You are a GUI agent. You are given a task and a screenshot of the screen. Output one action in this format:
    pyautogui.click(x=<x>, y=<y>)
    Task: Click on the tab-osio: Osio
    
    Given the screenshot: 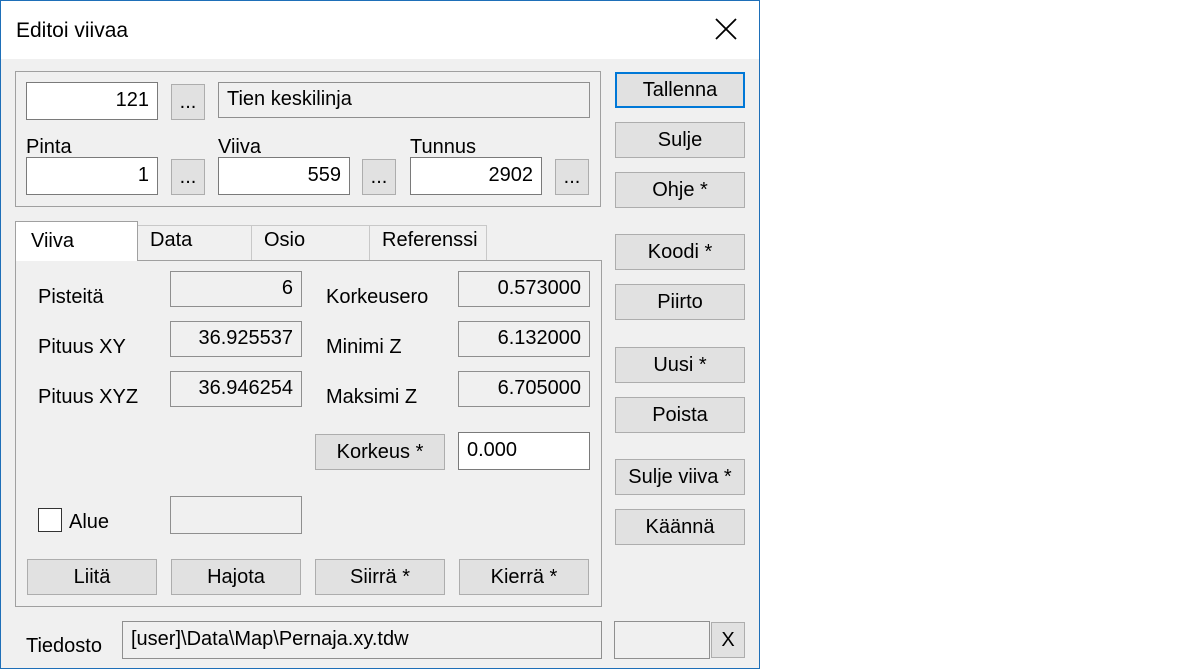 What is the action you would take?
    pyautogui.click(x=310, y=243)
    